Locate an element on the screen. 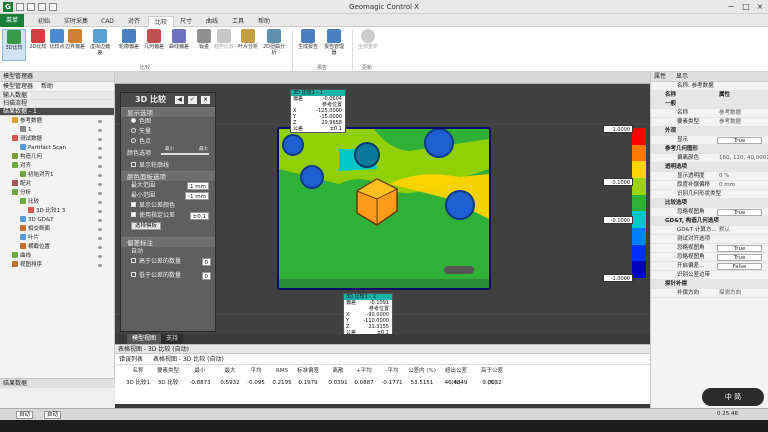  property-row: 显示透明度 0 % is located at coordinates (709, 176).